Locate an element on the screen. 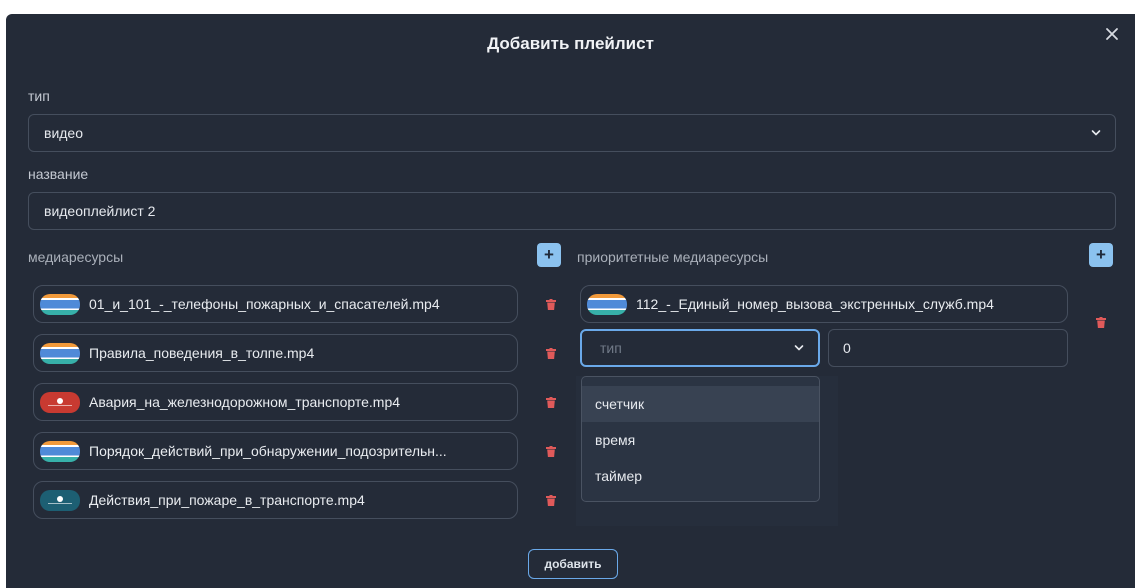 This screenshot has height=588, width=1135. name-input-value: видеоплейлист 2 is located at coordinates (100, 211).